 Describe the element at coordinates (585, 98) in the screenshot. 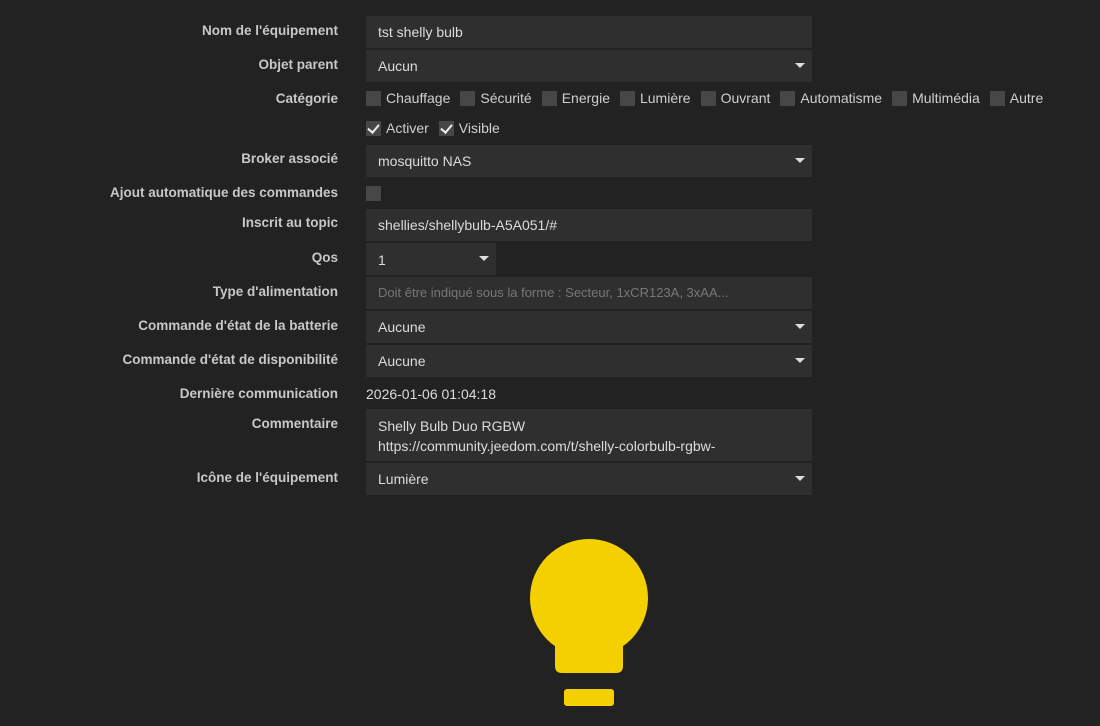

I see `checkbox-label: Energie` at that location.